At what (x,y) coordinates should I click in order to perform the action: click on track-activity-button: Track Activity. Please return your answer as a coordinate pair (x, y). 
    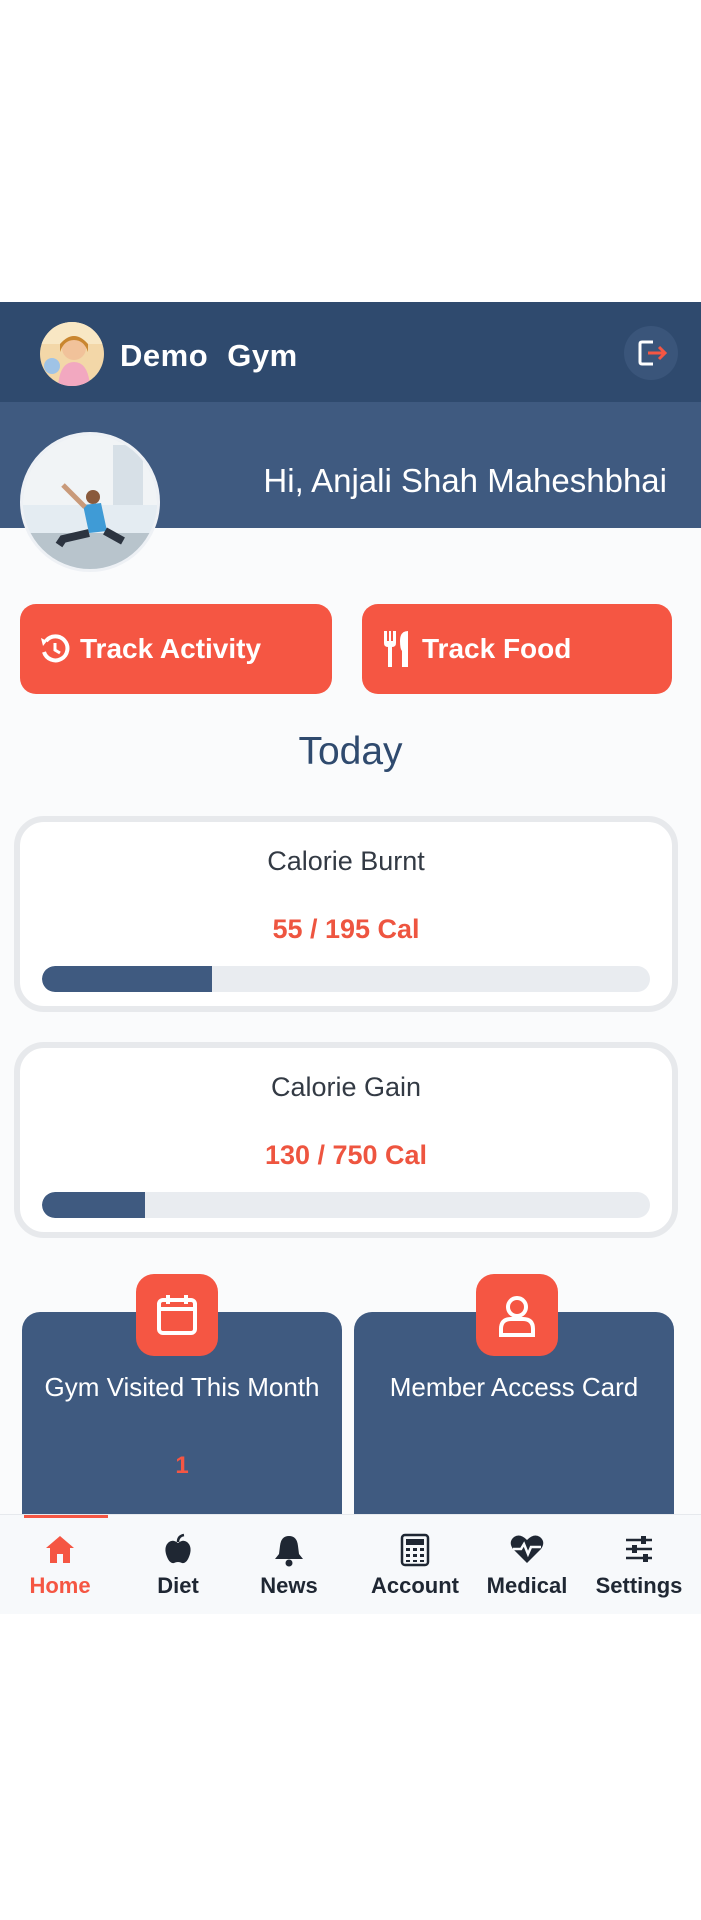
    Looking at the image, I should click on (176, 649).